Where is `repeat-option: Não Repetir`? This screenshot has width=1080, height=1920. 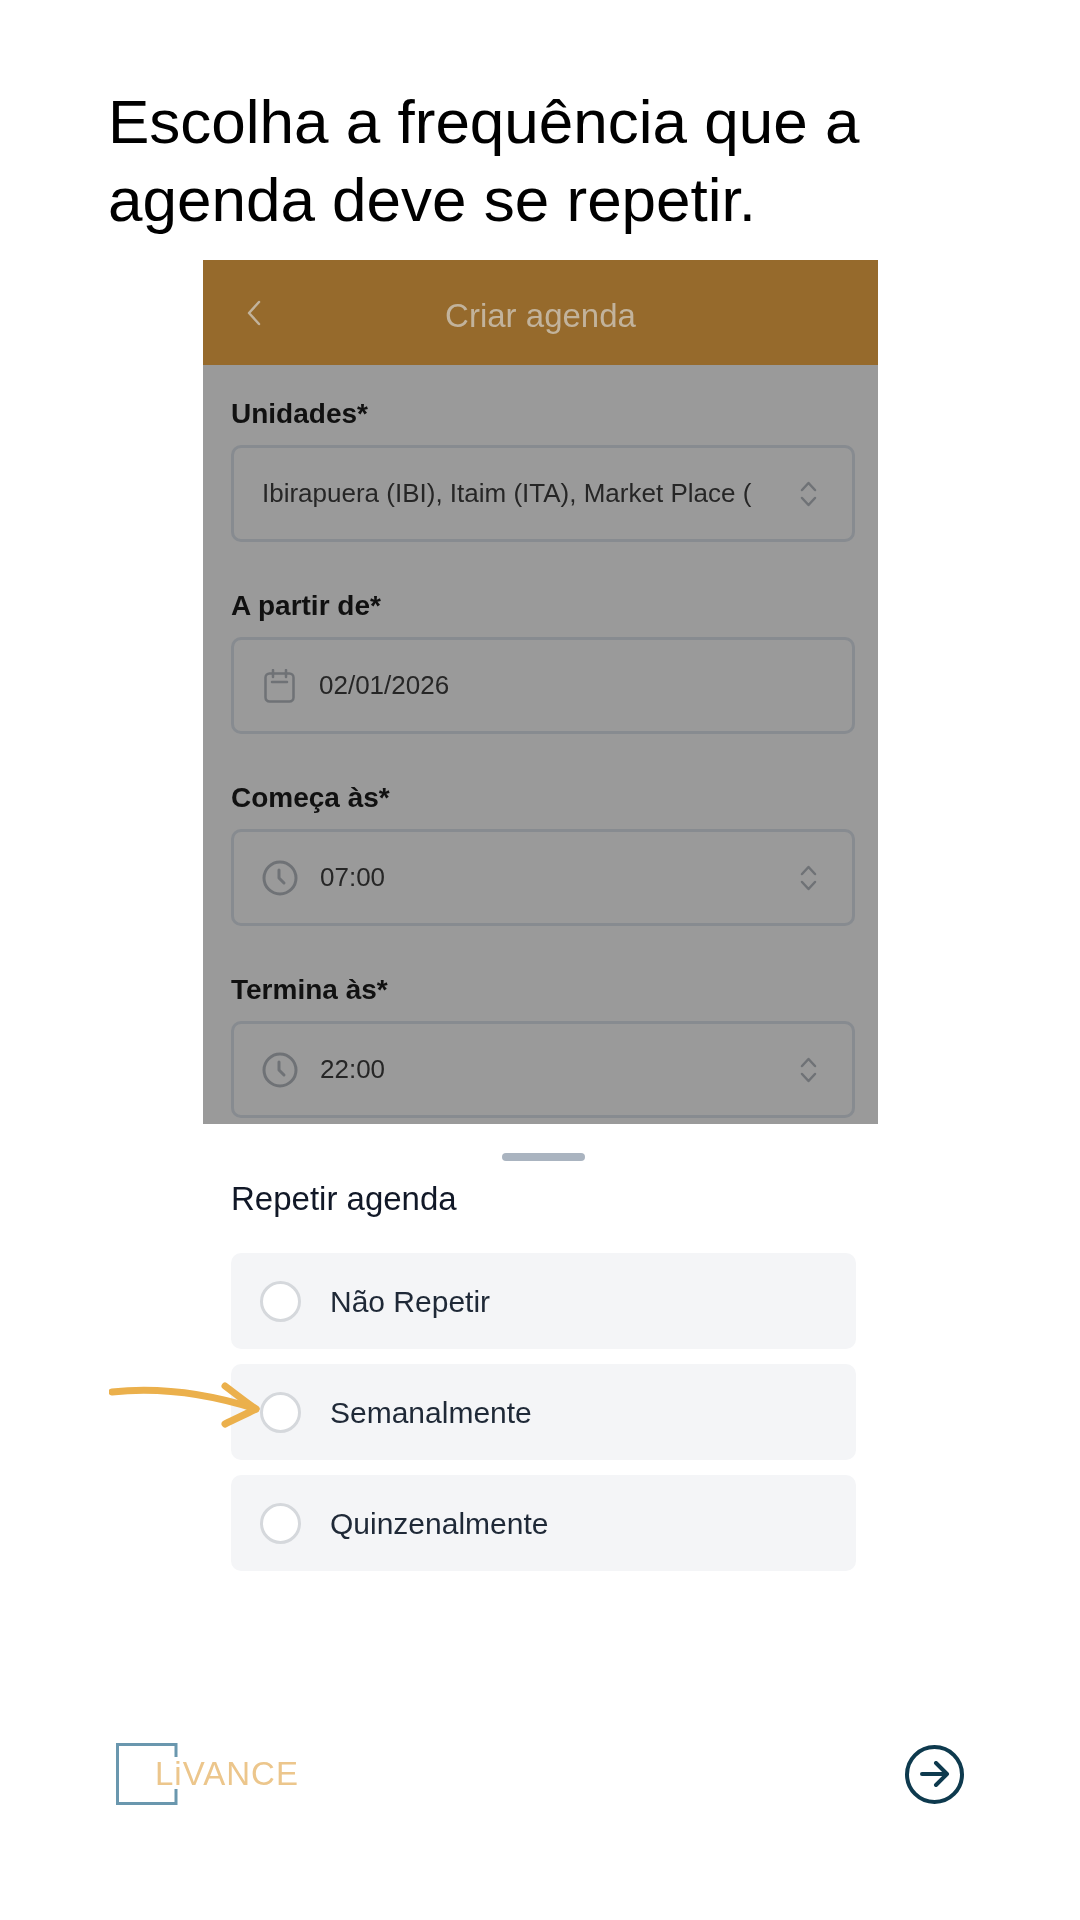
repeat-option: Não Repetir is located at coordinates (543, 1301).